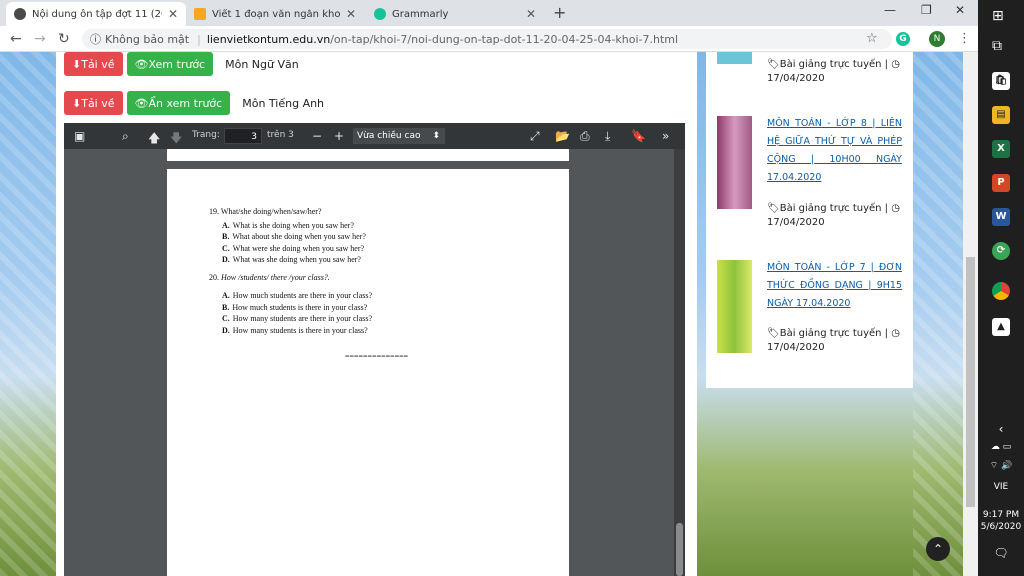 This screenshot has height=576, width=1024. Describe the element at coordinates (147, 39) in the screenshot. I see `security-label: Không bảo mật` at that location.